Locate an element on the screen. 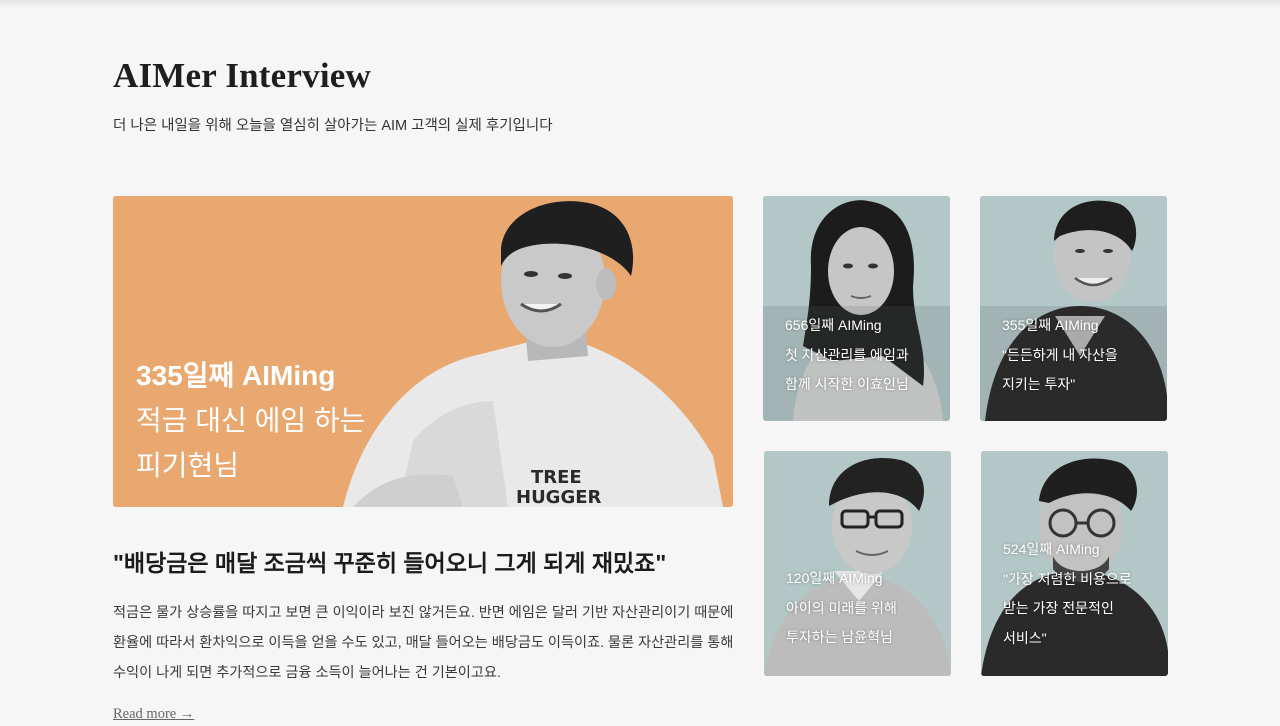 This screenshot has height=726, width=1280. section-title: AIMer Interview is located at coordinates (242, 75).